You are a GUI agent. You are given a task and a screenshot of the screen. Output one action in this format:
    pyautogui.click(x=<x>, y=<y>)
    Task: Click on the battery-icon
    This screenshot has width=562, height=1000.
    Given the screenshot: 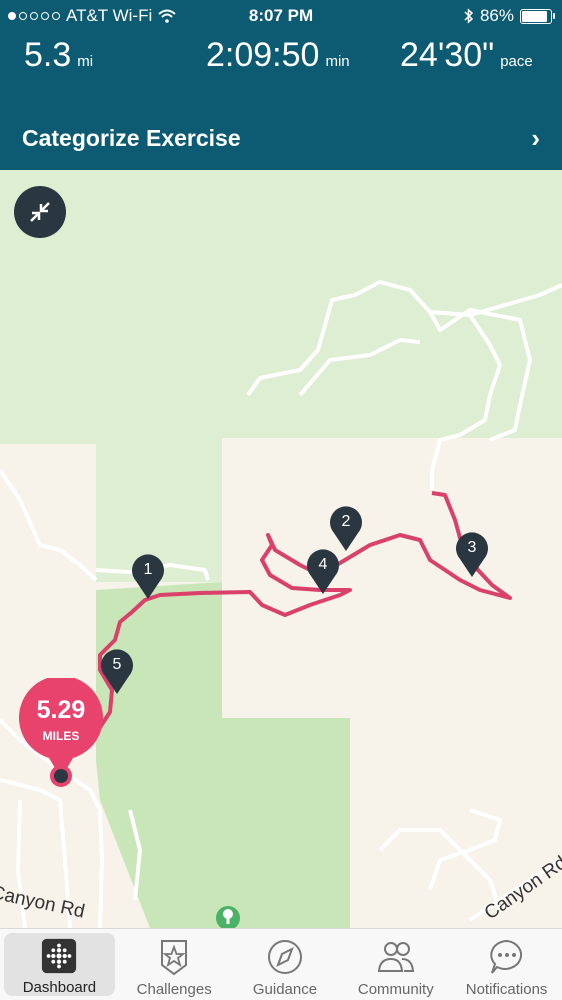 What is the action you would take?
    pyautogui.click(x=537, y=16)
    